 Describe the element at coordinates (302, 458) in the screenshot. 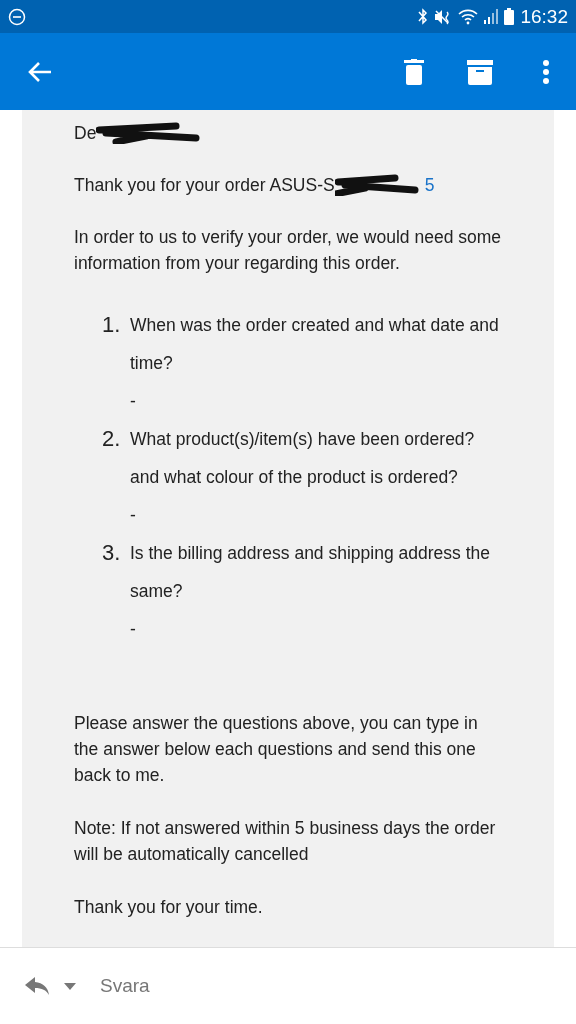

I see `question-text: What product(s)/item(s) have been ordered? and what colour of the product is ordered?` at that location.